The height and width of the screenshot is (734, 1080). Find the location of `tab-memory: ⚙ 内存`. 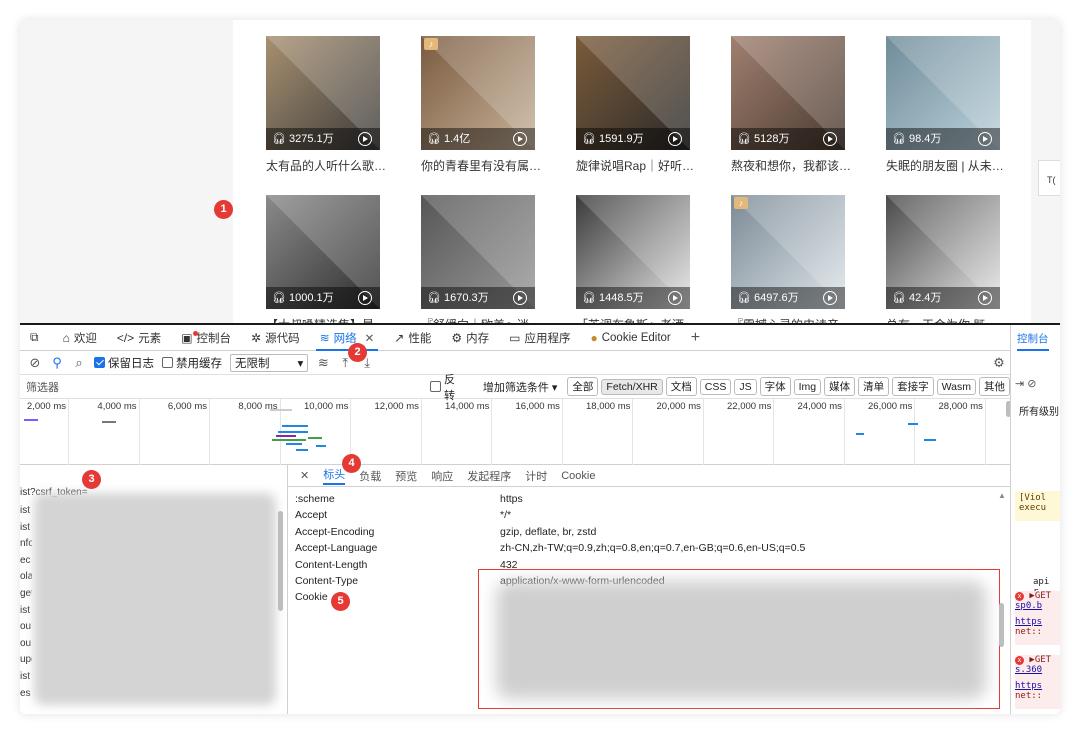

tab-memory: ⚙ 内存 is located at coordinates (470, 338).